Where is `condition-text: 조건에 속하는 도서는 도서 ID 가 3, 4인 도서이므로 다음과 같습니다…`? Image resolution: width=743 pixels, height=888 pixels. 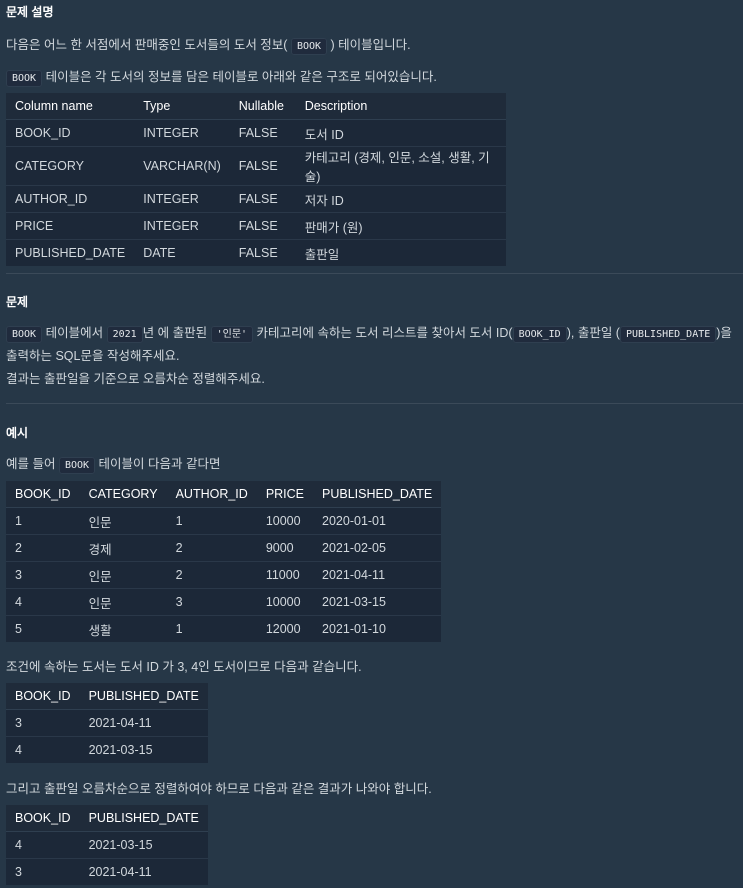
condition-text: 조건에 속하는 도서는 도서 ID 가 3, 4인 도서이므로 다음과 같습니다… is located at coordinates (184, 667).